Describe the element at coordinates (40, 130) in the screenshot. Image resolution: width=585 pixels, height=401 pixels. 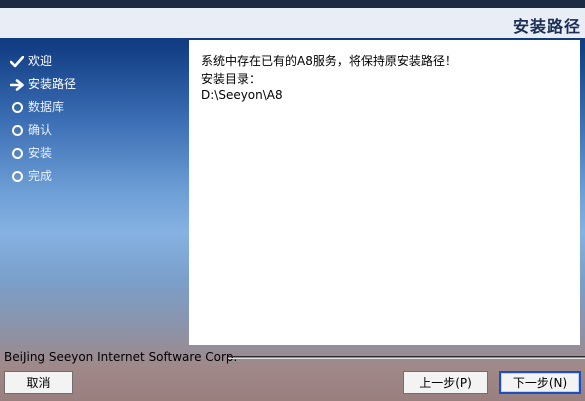
I see `step-label: 确认` at that location.